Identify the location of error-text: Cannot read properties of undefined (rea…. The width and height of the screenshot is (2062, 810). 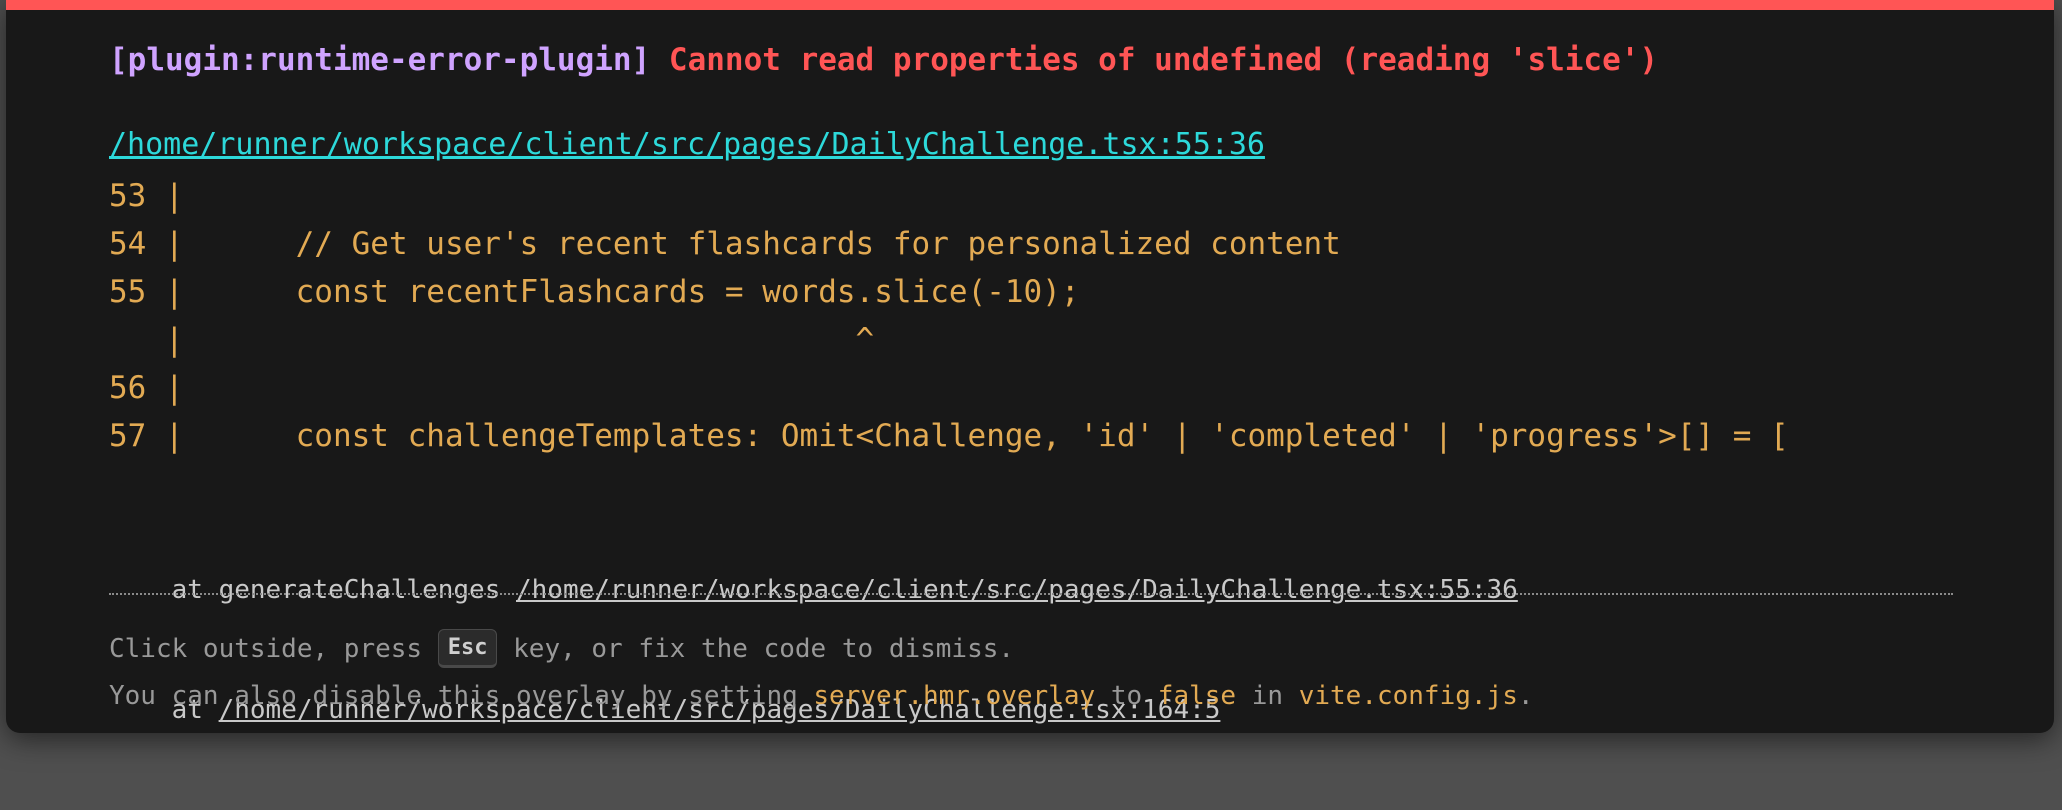
(1163, 60).